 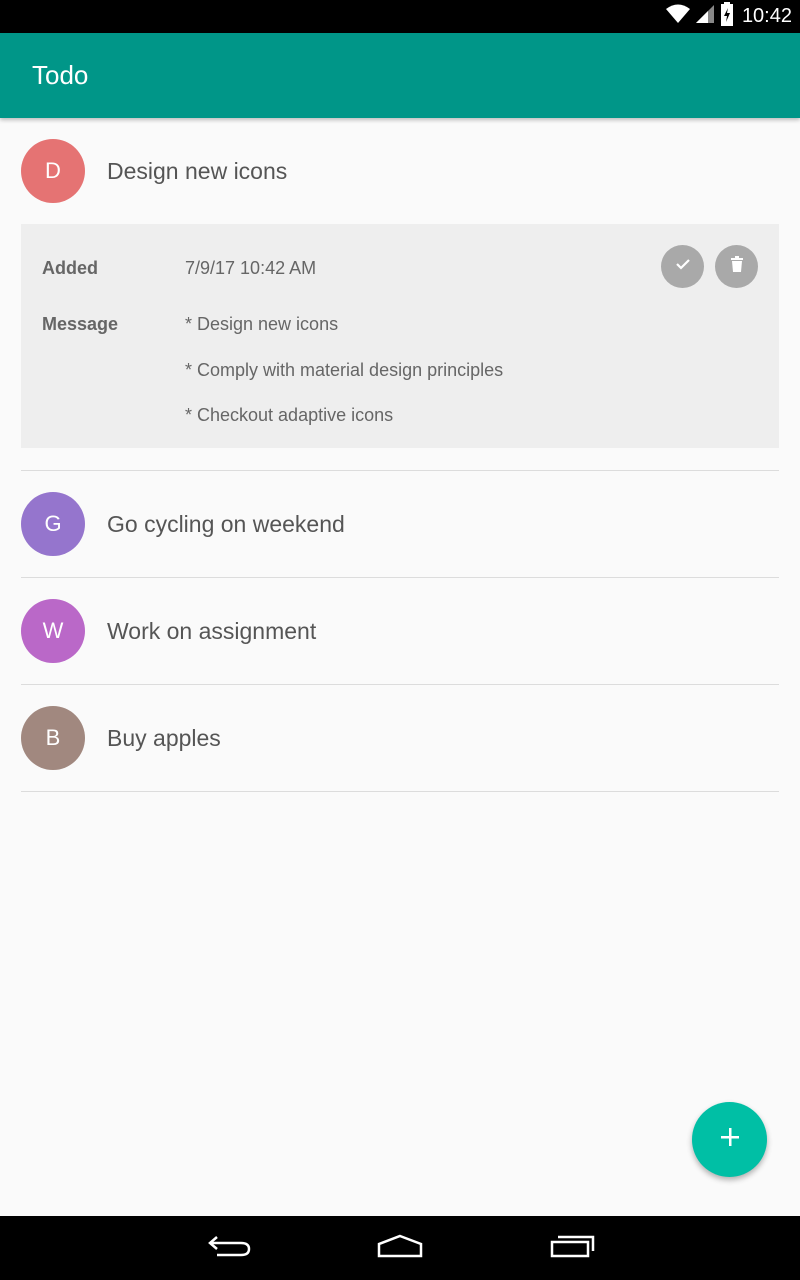 What do you see at coordinates (60, 75) in the screenshot?
I see `app-title: Todo` at bounding box center [60, 75].